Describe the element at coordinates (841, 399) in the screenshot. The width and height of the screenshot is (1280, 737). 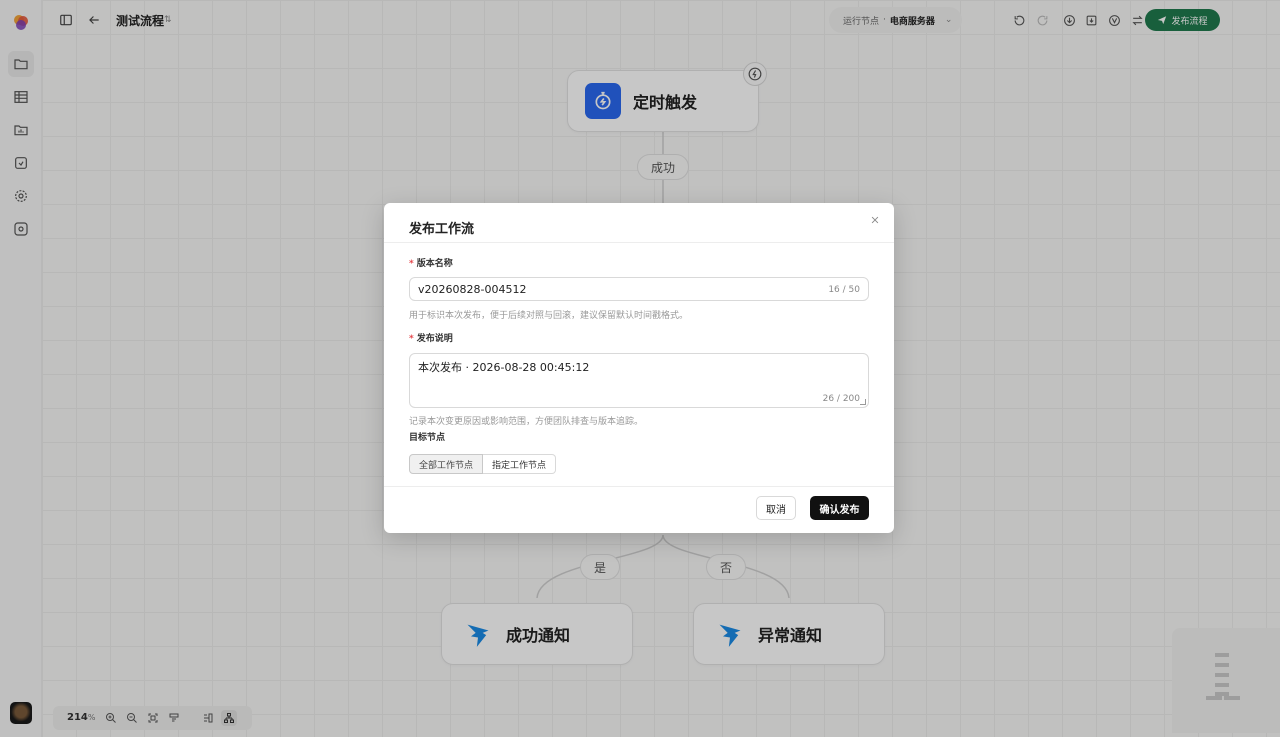
I see `publish-desc-counter: 26 / 200` at that location.